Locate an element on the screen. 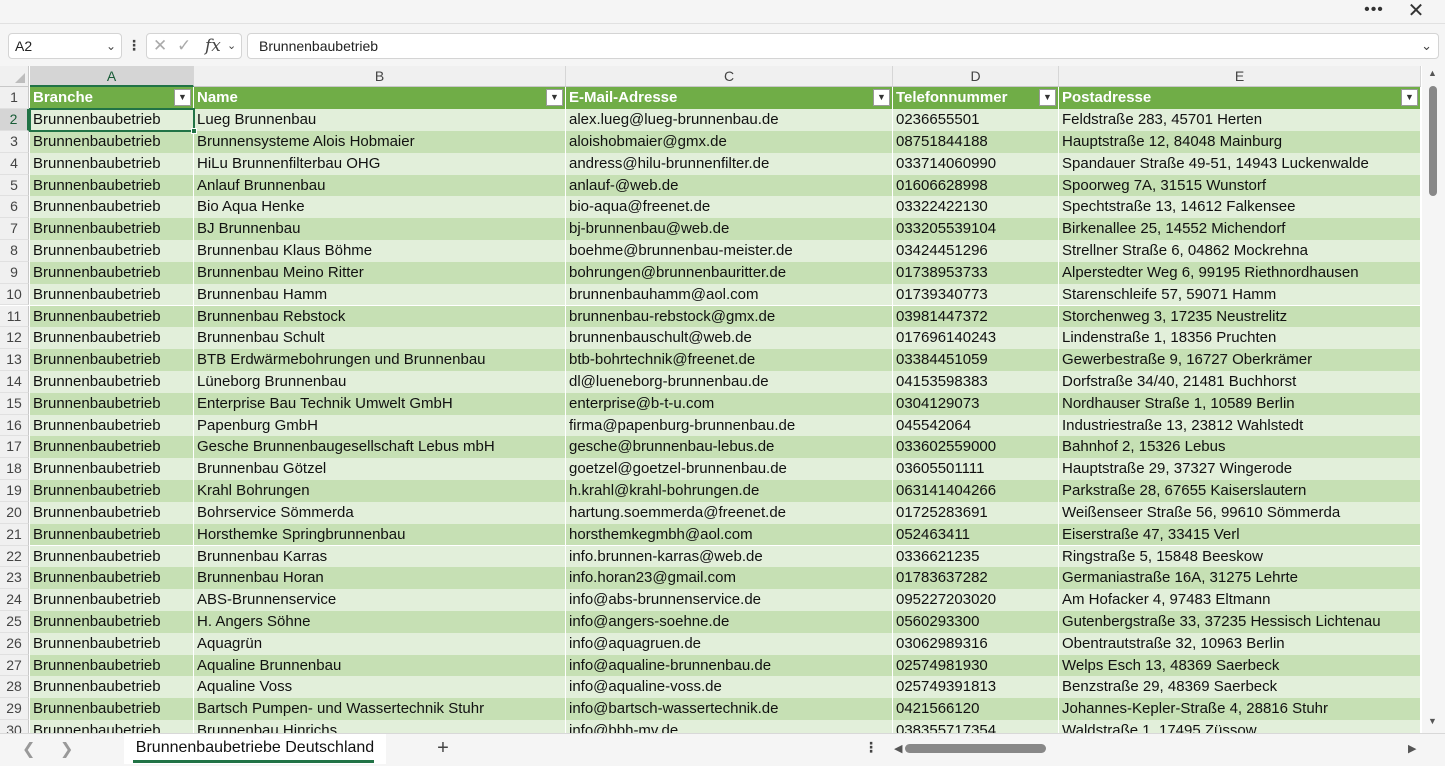 Image resolution: width=1445 pixels, height=766 pixels. table-cell-name: Bartsch Pumpen- und Wassertechnik Stuhr is located at coordinates (380, 709).